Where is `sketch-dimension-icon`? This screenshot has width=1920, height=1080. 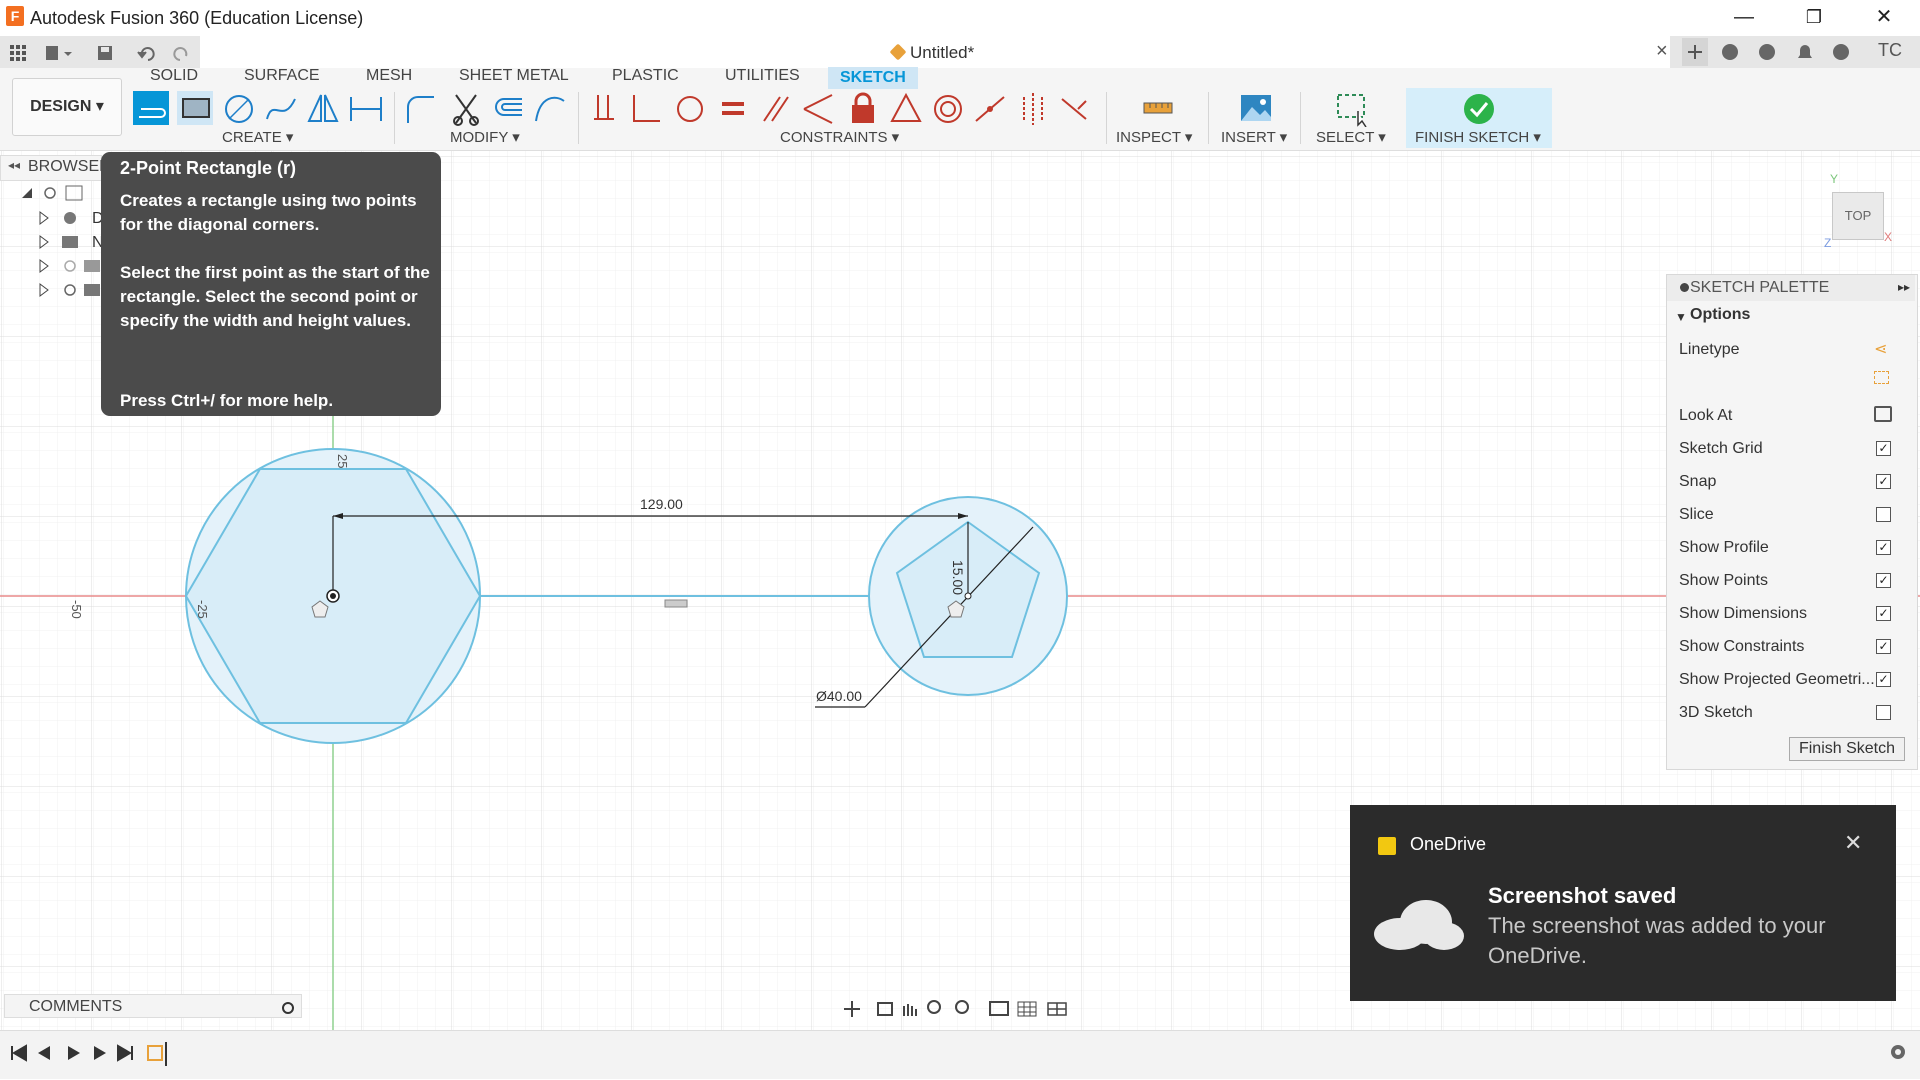
sketch-dimension-icon is located at coordinates (365, 109).